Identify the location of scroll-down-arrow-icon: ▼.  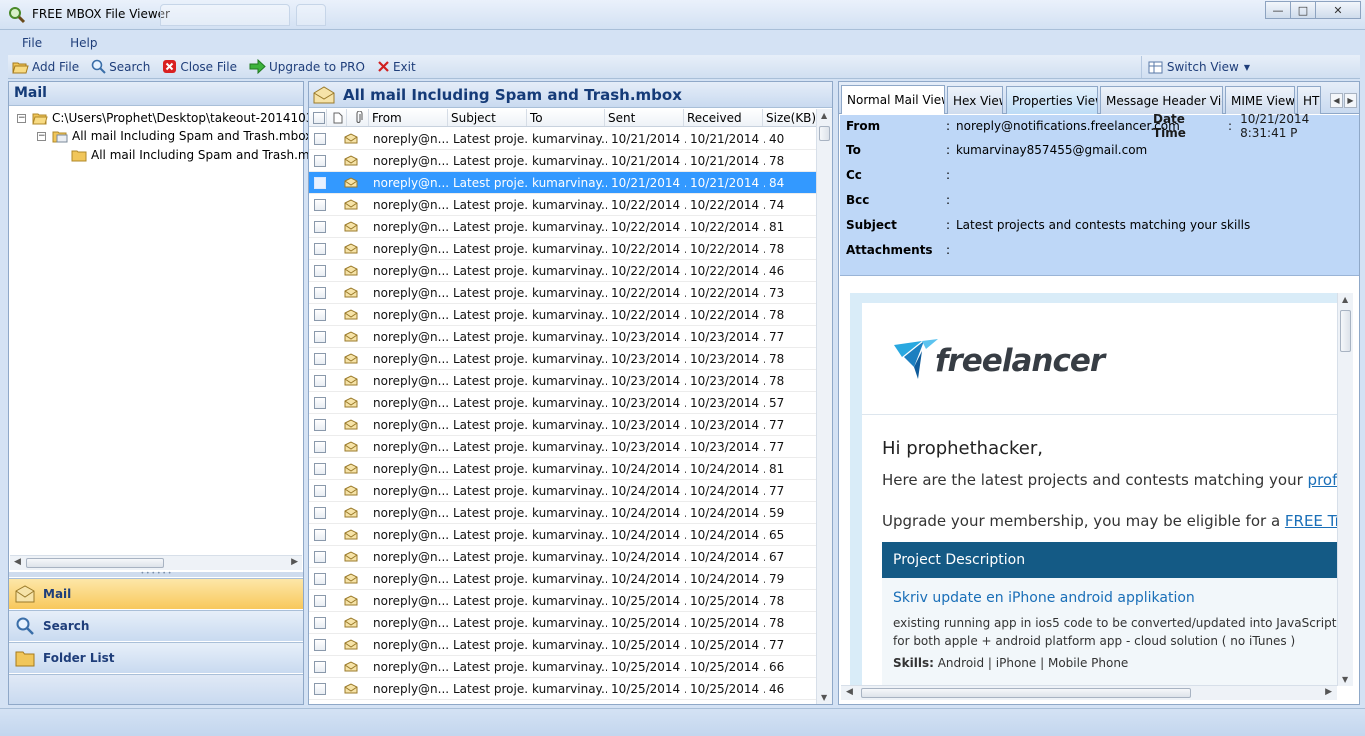
(1345, 679).